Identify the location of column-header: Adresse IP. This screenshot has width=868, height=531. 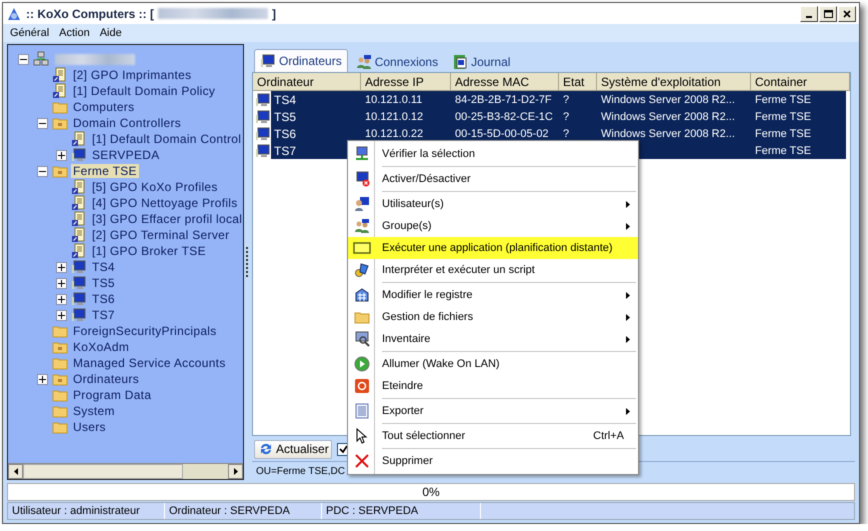
(406, 82).